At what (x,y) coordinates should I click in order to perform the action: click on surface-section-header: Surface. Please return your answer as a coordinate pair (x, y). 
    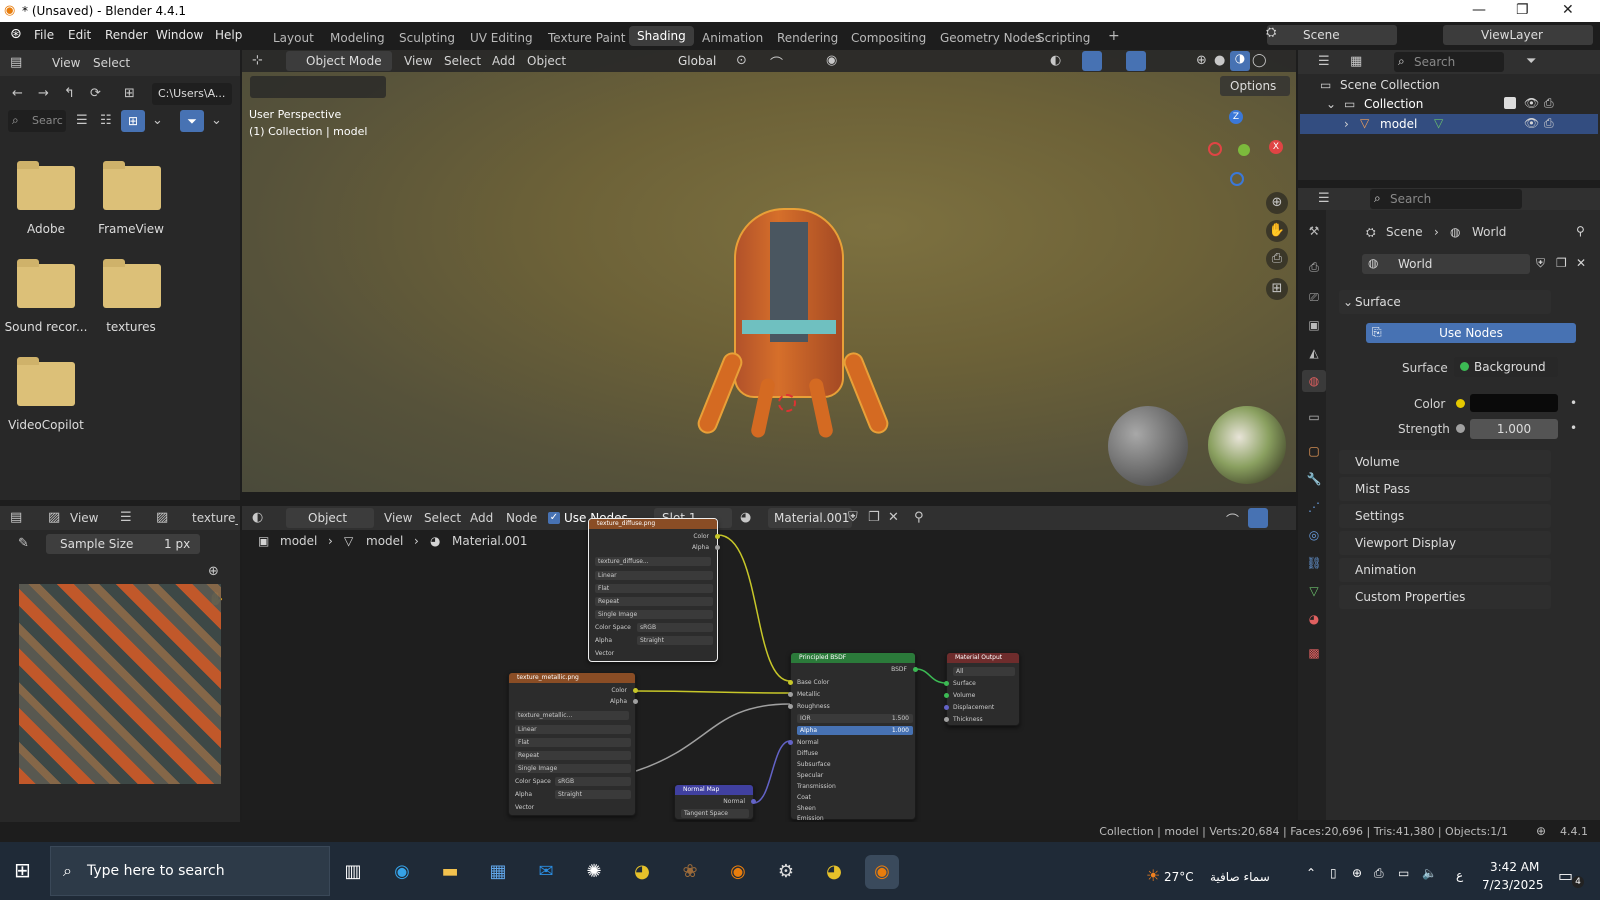
    Looking at the image, I should click on (1445, 302).